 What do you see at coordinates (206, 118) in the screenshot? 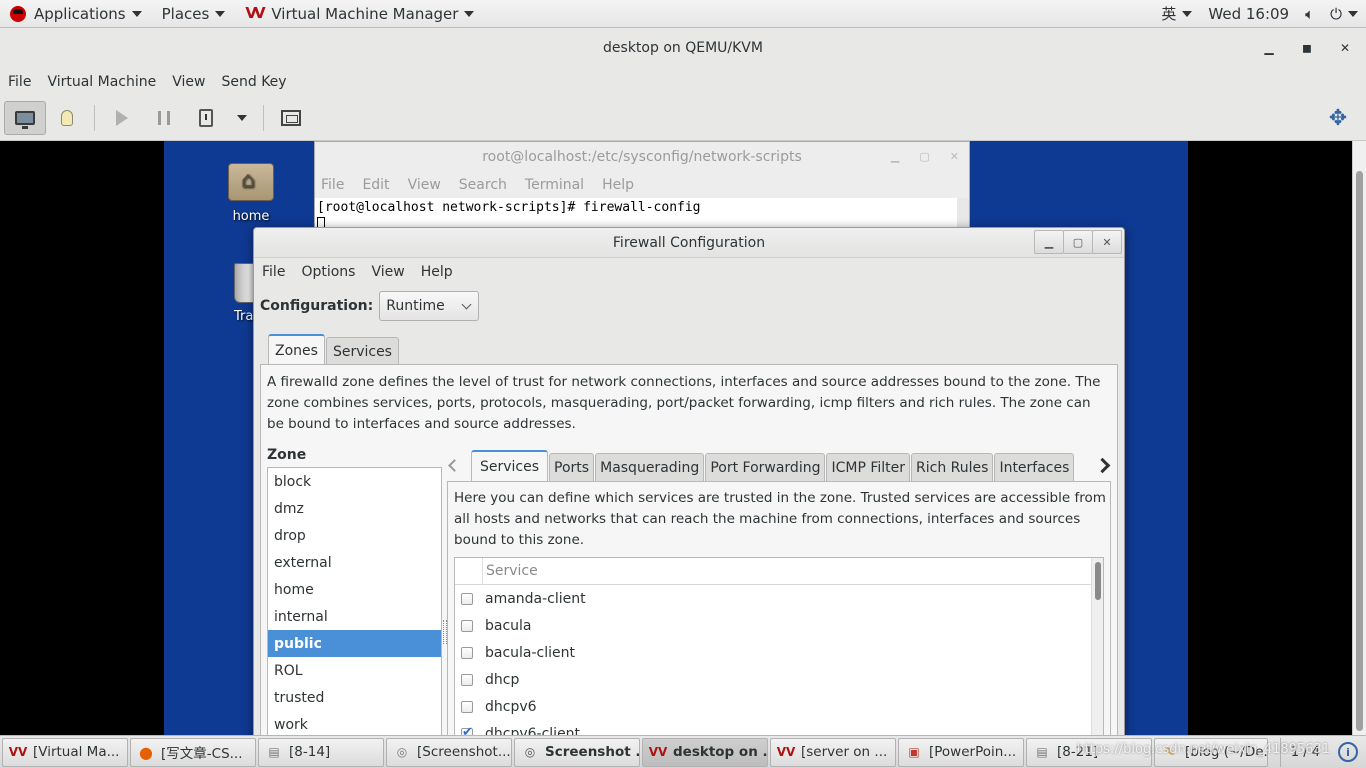
I see `shutdown-button` at bounding box center [206, 118].